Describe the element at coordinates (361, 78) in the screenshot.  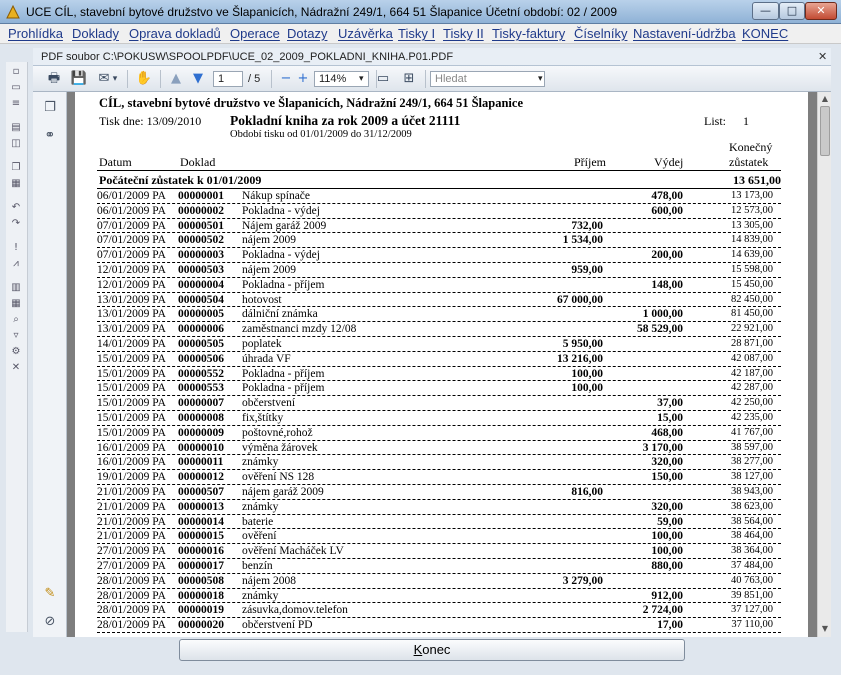
I see `zoom-dropdown-icon: ▾` at that location.